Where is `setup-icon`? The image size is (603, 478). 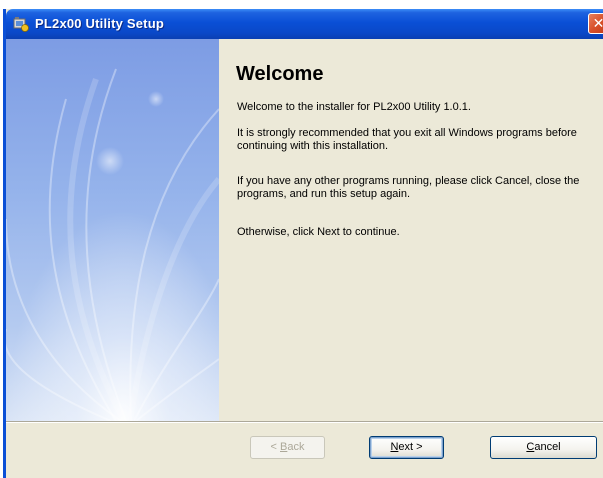
setup-icon is located at coordinates (21, 24).